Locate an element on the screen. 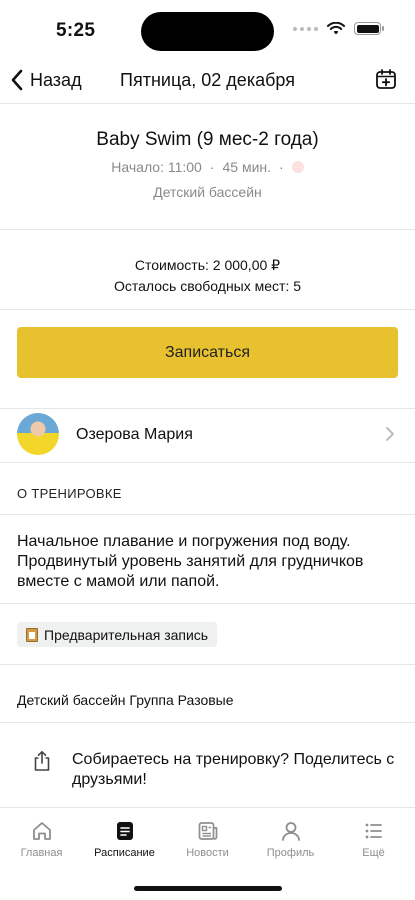 This screenshot has width=415, height=900. about-heading: О ТРЕНИРОВКЕ is located at coordinates (69, 493).